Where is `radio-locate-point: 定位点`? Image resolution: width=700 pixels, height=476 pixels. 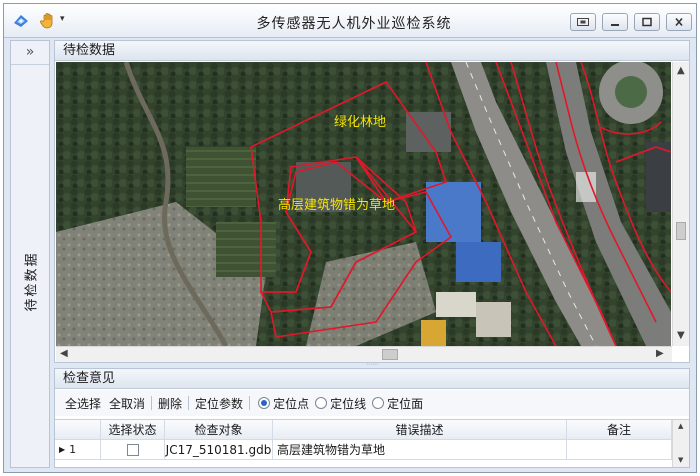 radio-locate-point: 定位点 is located at coordinates (283, 403).